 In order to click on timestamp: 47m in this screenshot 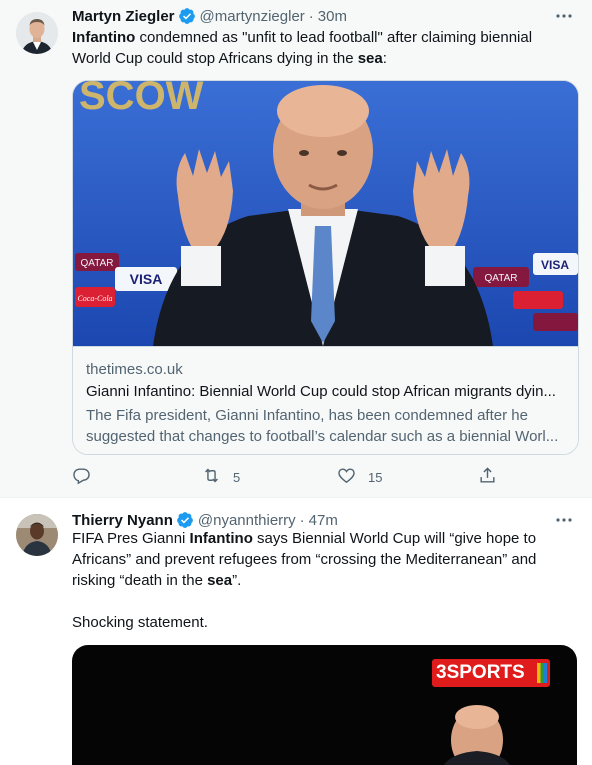, I will do `click(323, 520)`.